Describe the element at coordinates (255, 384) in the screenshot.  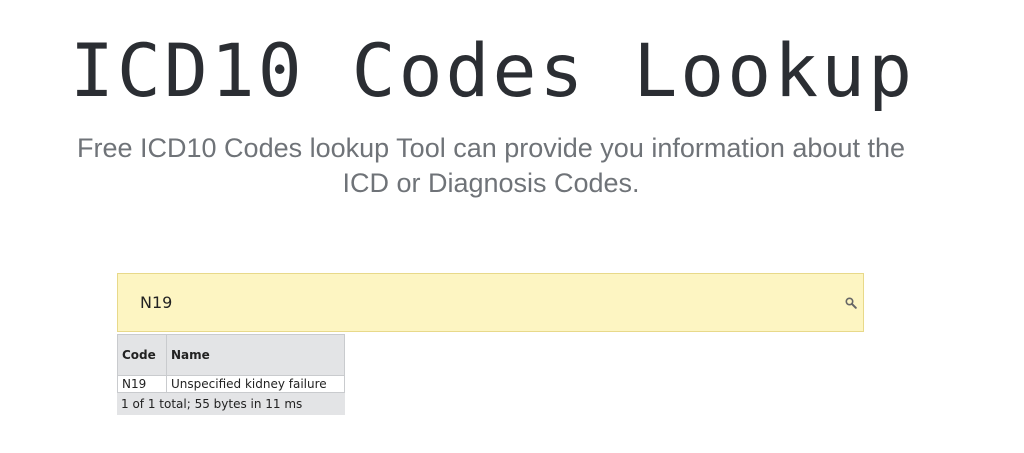
I see `cell-name: Unspecified kidney failure` at that location.